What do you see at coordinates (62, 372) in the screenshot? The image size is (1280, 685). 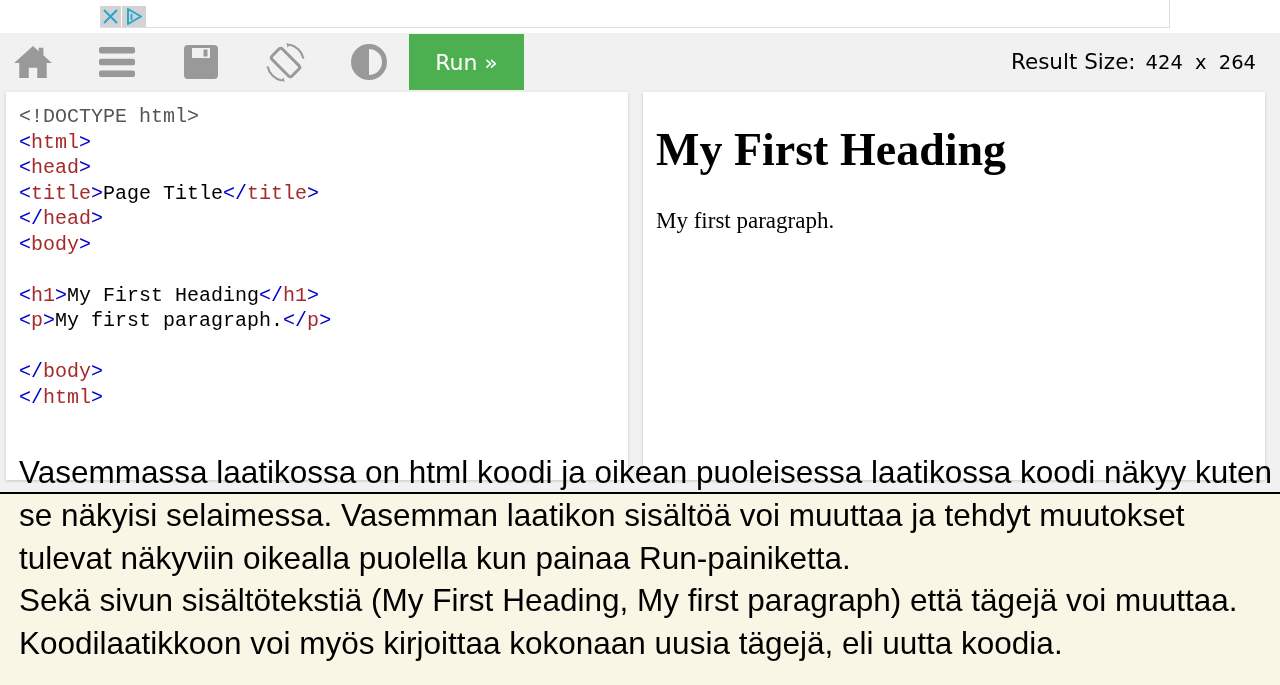 I see `code-line: </body>` at bounding box center [62, 372].